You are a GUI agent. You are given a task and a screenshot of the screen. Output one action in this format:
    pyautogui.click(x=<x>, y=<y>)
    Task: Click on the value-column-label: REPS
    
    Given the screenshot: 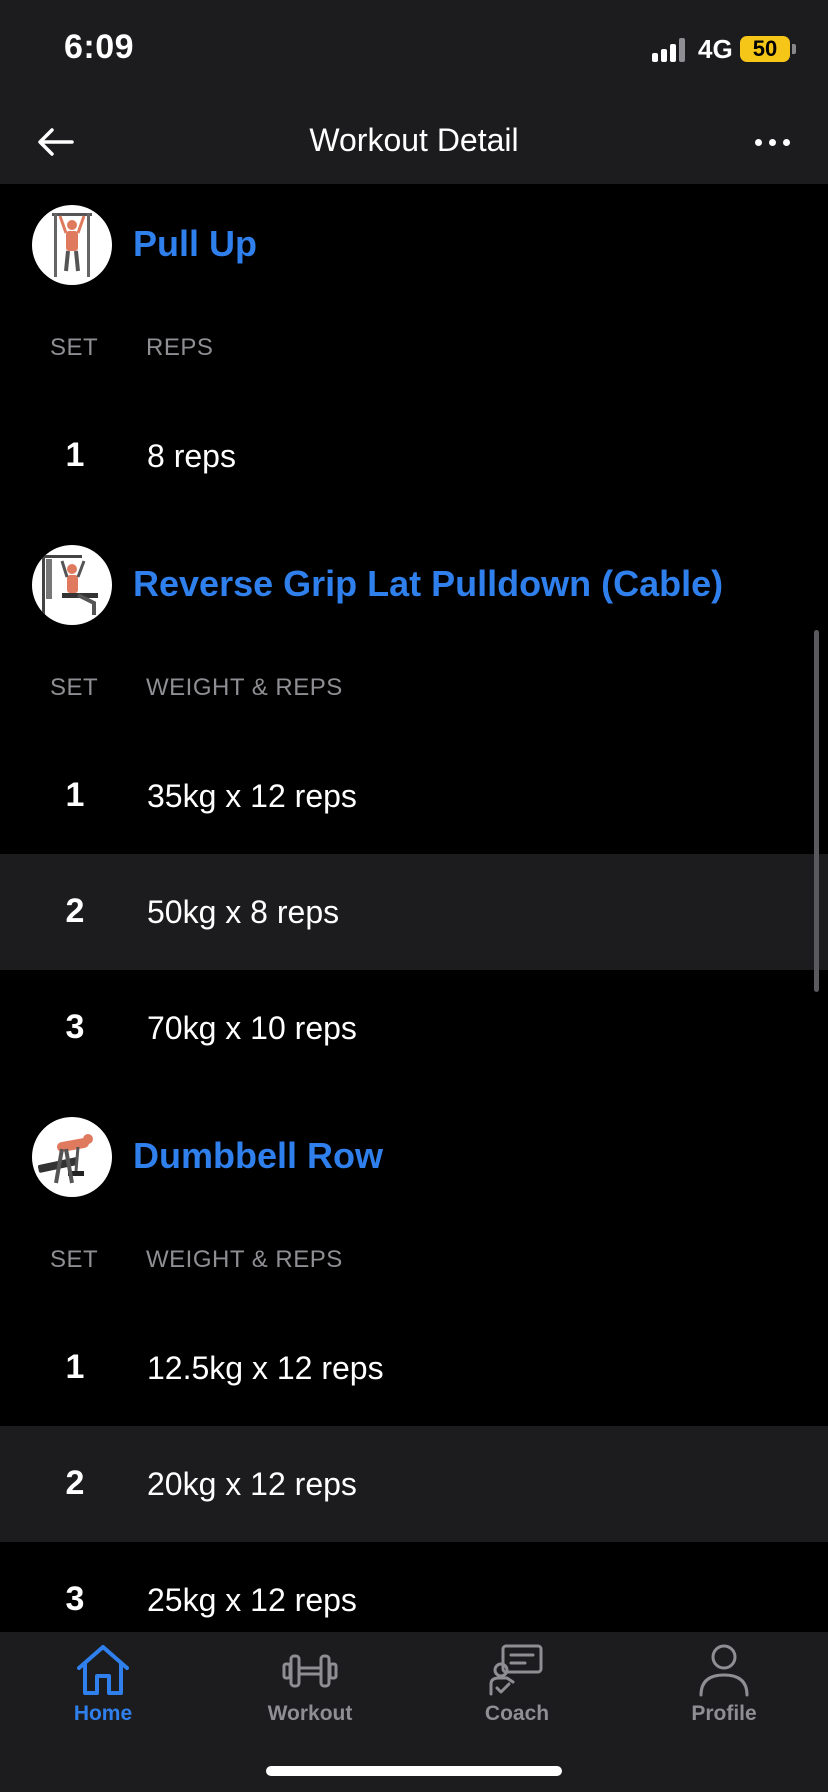 What is the action you would take?
    pyautogui.click(x=180, y=347)
    